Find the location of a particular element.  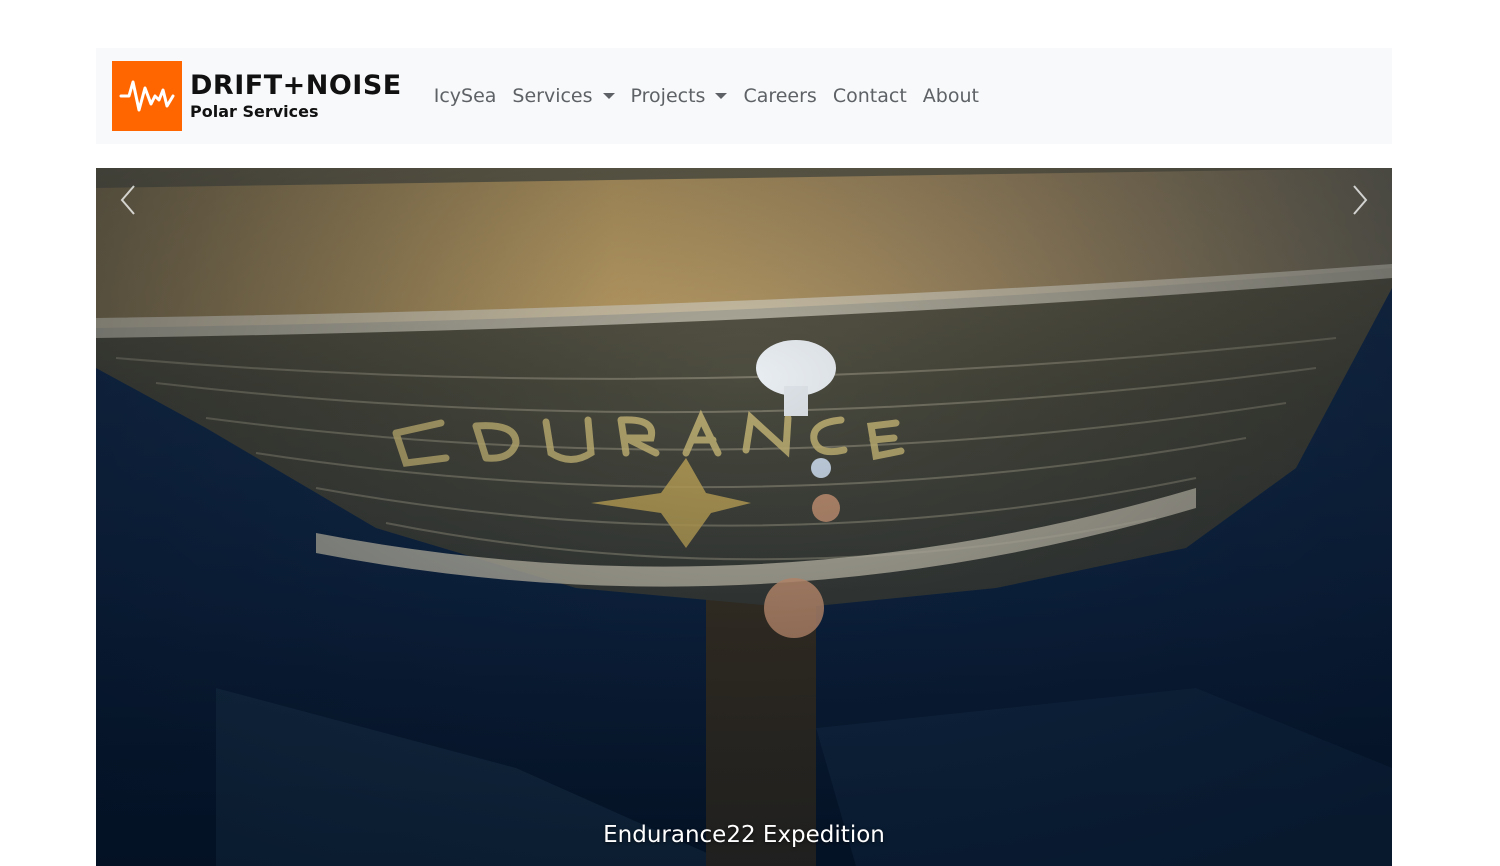

brand-subtitle: Polar Services is located at coordinates (254, 111).